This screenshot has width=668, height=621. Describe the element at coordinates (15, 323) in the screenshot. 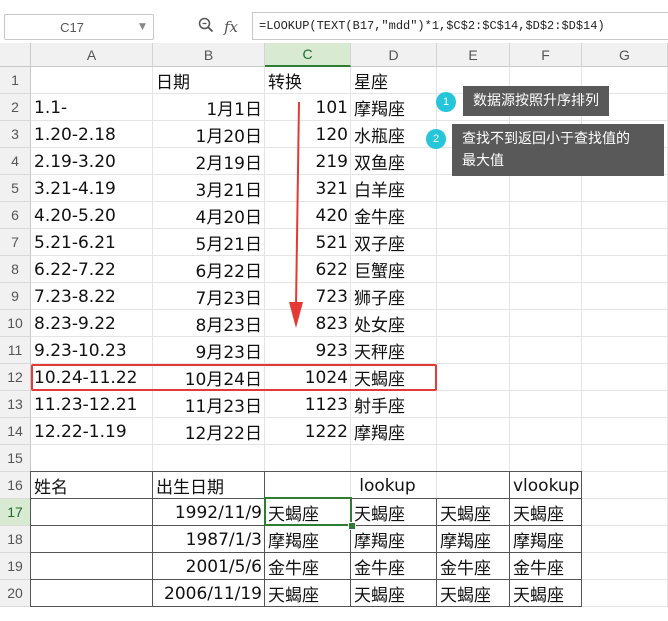

I see `row-header-10: 10` at that location.